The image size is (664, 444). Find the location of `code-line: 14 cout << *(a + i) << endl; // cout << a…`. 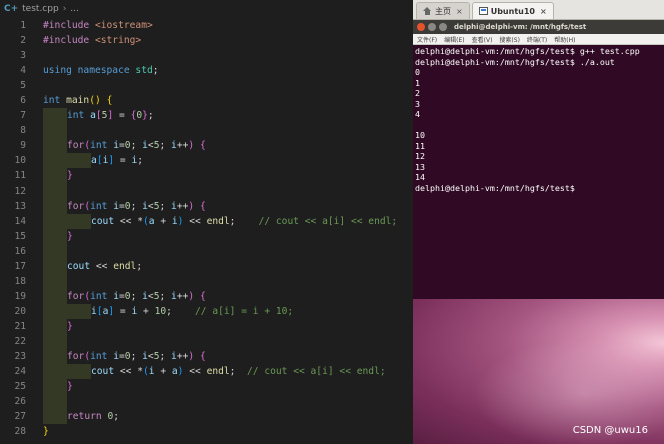

code-line: 14 cout << *(a + i) << endl; // cout << a… is located at coordinates (206, 221).